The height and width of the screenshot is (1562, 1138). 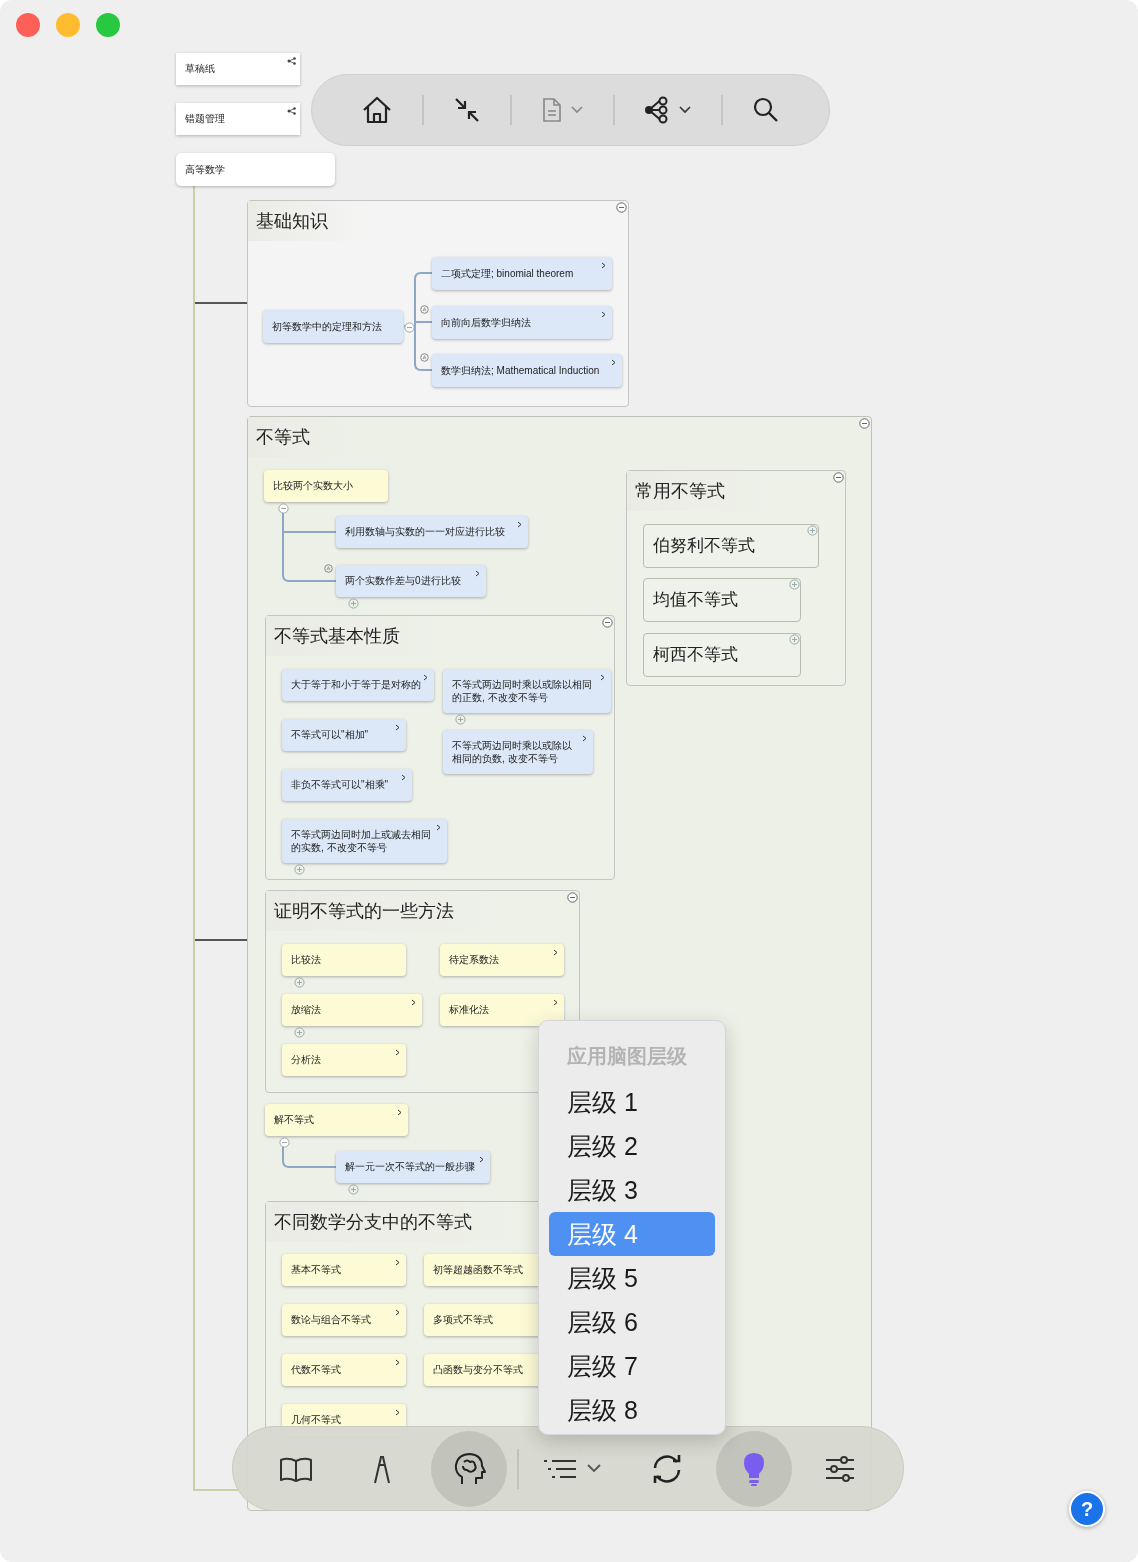 I want to click on topic-node: 不等式两边同时乘以或除以相同的负数, 改变不等号, so click(x=518, y=752).